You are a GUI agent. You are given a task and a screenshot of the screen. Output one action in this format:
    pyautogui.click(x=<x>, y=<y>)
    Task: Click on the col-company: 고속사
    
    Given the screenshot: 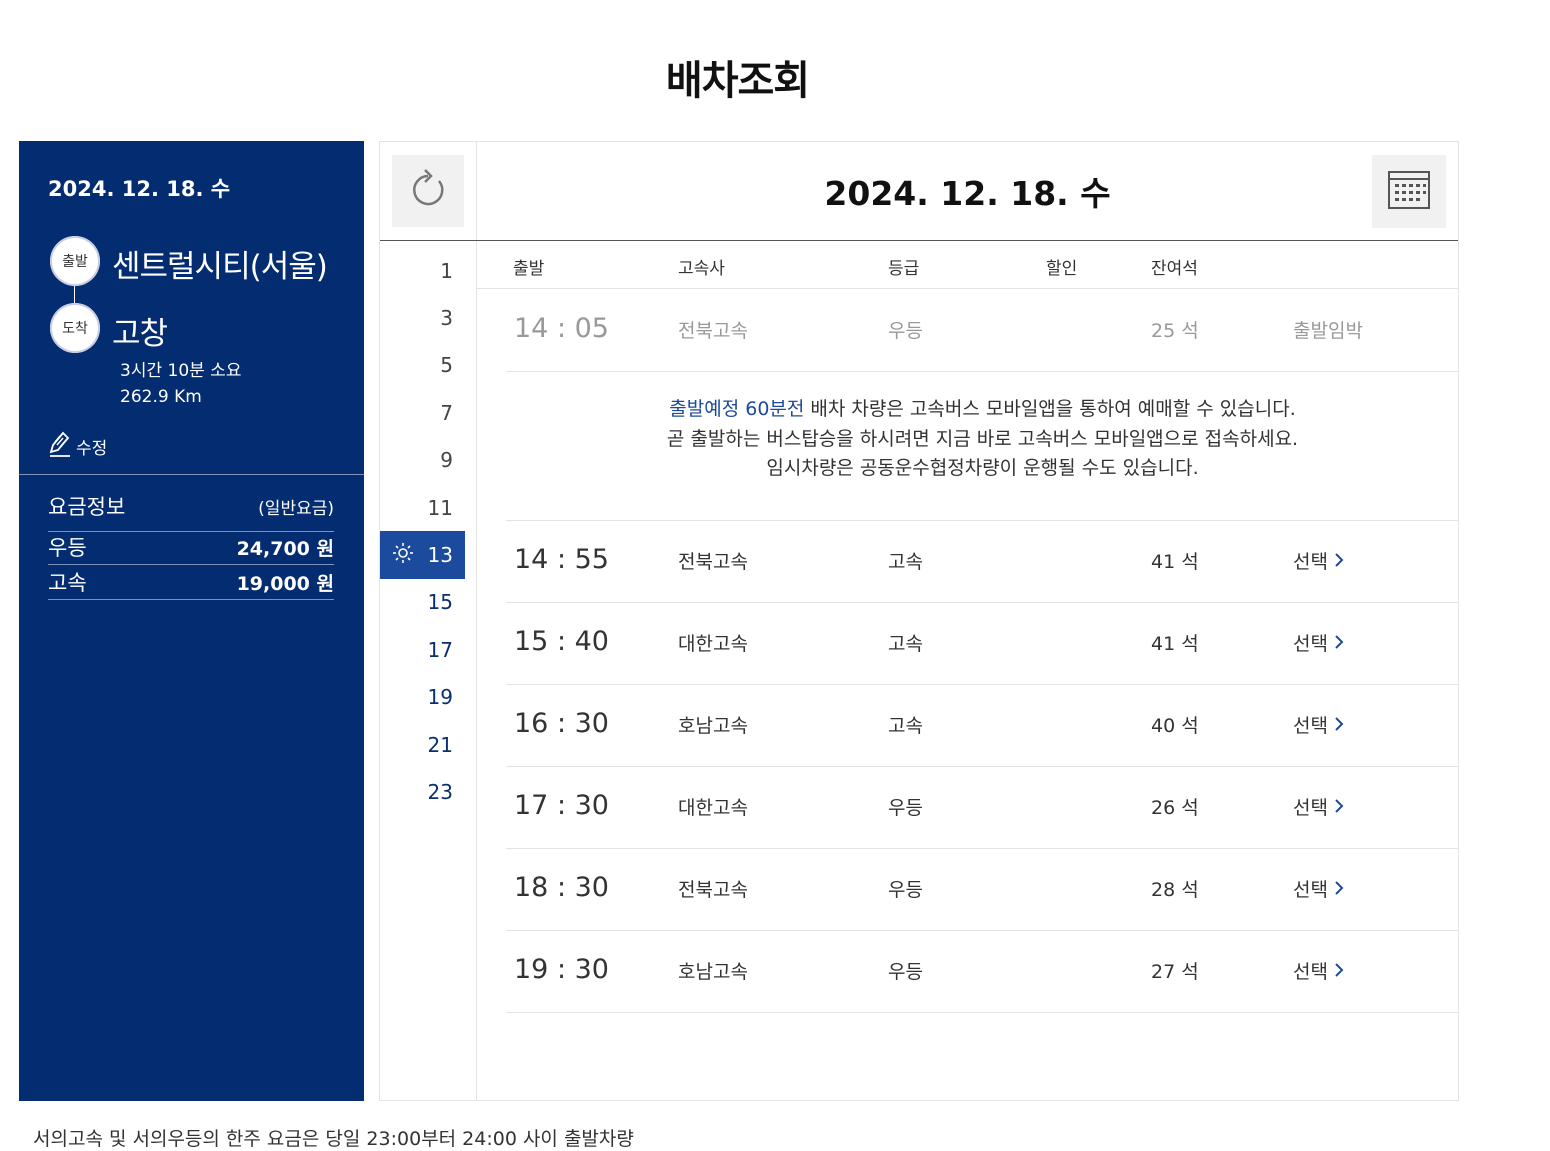 What is the action you would take?
    pyautogui.click(x=701, y=269)
    